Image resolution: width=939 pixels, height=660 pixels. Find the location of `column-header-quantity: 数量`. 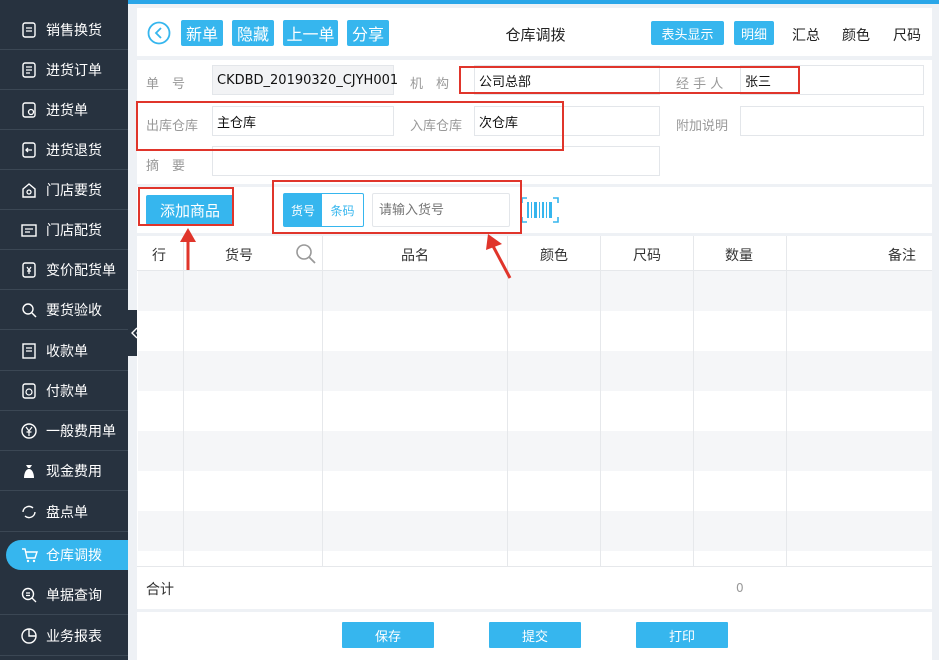

column-header-quantity: 数量 is located at coordinates (739, 256).